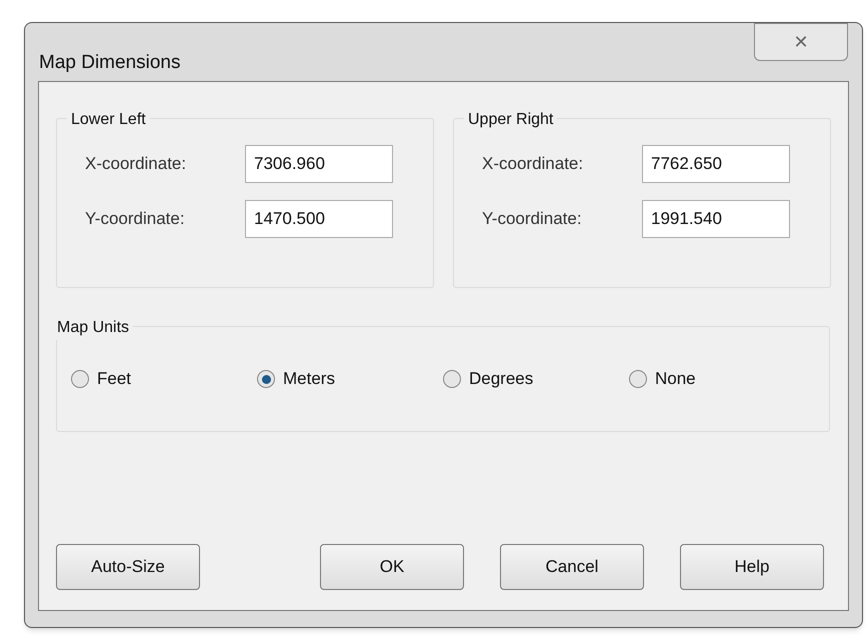 The height and width of the screenshot is (637, 868). I want to click on radio-option: Feet, so click(164, 379).